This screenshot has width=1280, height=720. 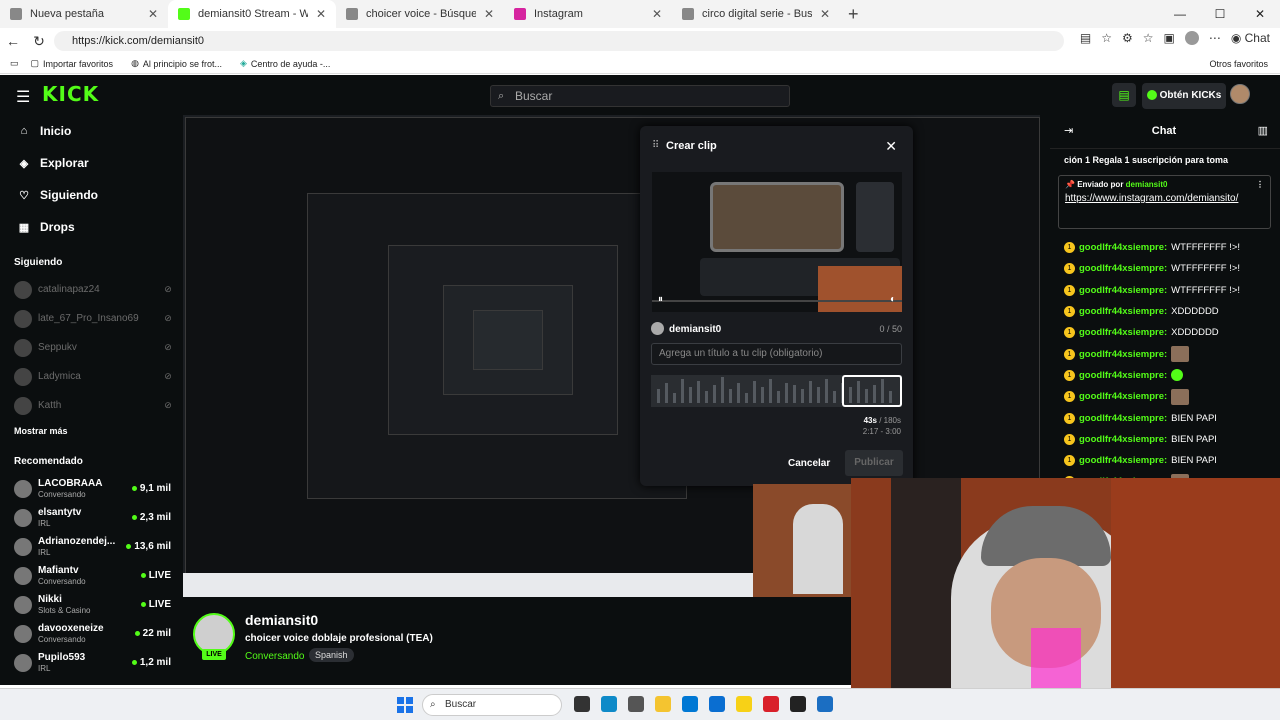 I want to click on recommended-channel: Nikki Slots & Casino LIVE, so click(x=91, y=604).